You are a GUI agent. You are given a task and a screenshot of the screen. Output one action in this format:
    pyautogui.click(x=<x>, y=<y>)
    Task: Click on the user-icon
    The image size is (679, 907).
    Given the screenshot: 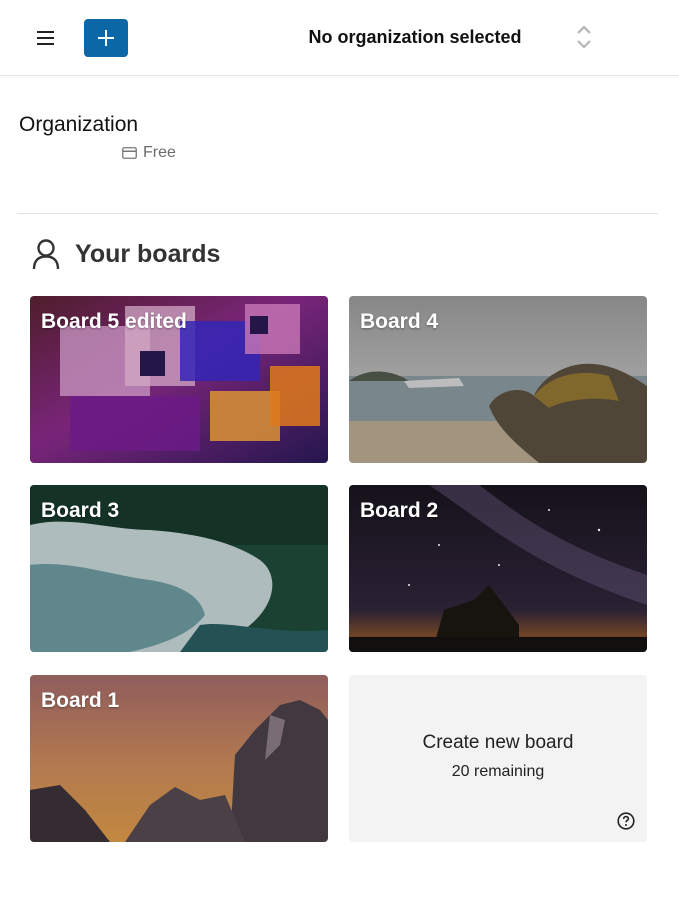 What is the action you would take?
    pyautogui.click(x=46, y=254)
    